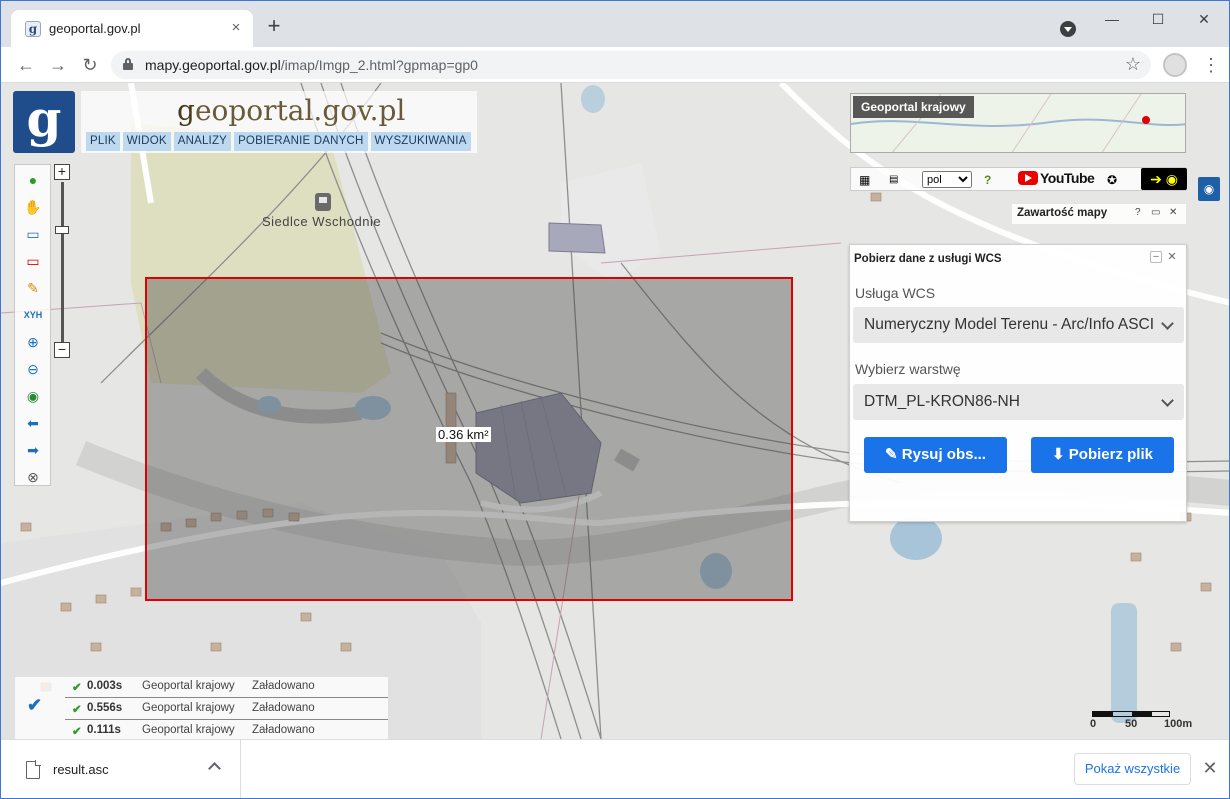 The image size is (1230, 799). What do you see at coordinates (1175, 65) in the screenshot?
I see `profile-avatar` at bounding box center [1175, 65].